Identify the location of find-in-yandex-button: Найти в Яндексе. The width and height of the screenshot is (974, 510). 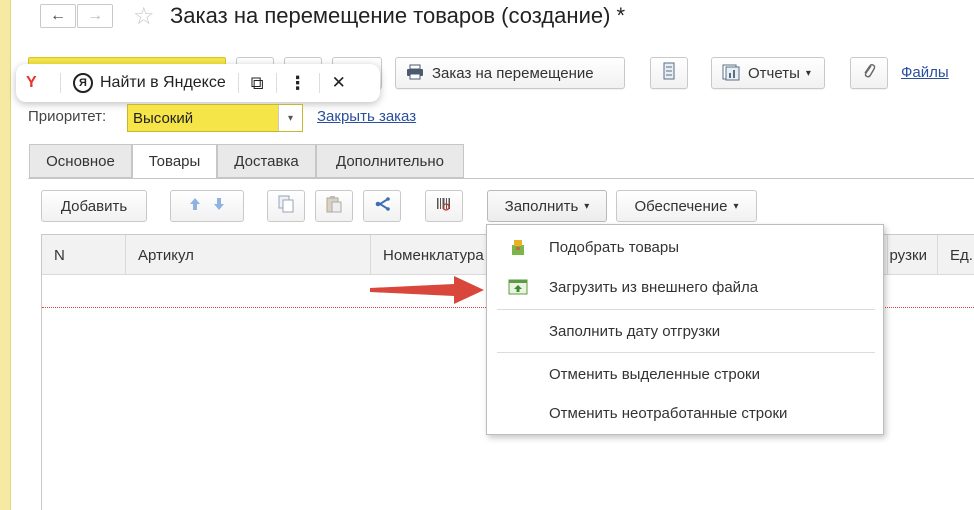
(163, 83).